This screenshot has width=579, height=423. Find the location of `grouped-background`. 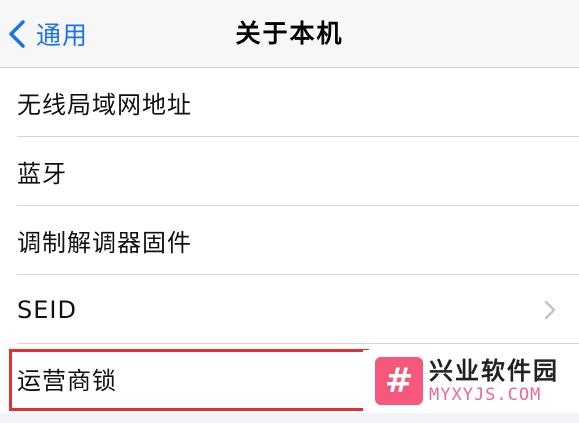

grouped-background is located at coordinates (289, 418).